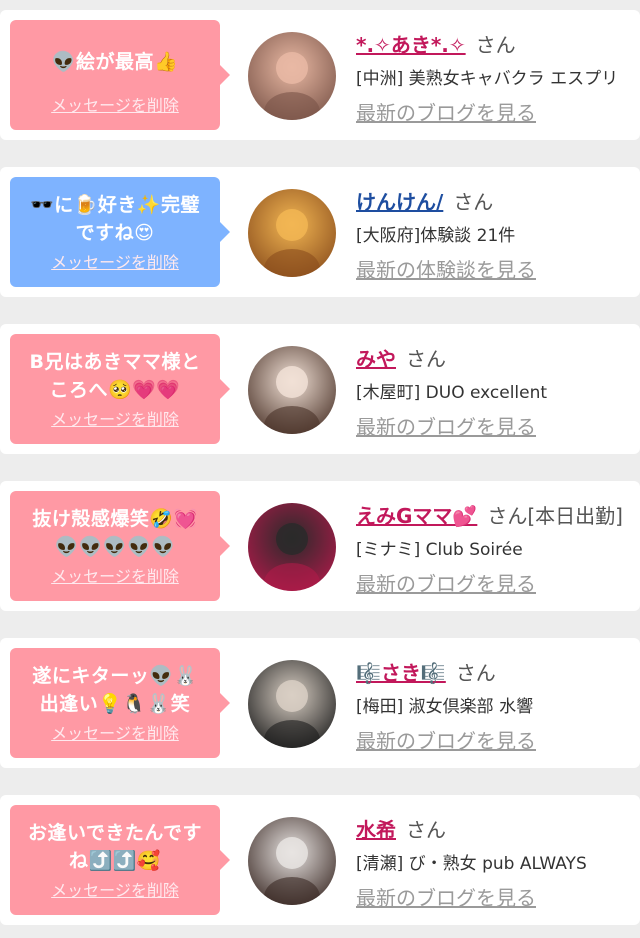 This screenshot has width=640, height=938. What do you see at coordinates (115, 62) in the screenshot?
I see `message-text: 👽絵が最高👍` at bounding box center [115, 62].